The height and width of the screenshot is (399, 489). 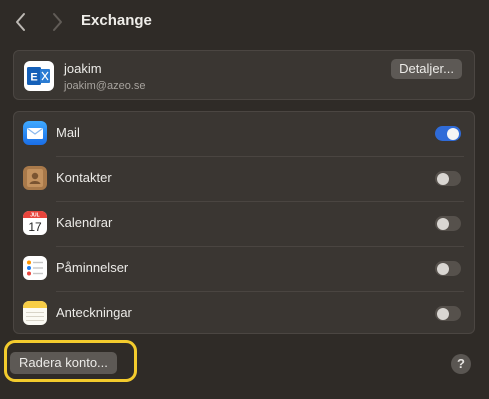 I want to click on service-label-calendars: Kalendrar, so click(x=84, y=222).